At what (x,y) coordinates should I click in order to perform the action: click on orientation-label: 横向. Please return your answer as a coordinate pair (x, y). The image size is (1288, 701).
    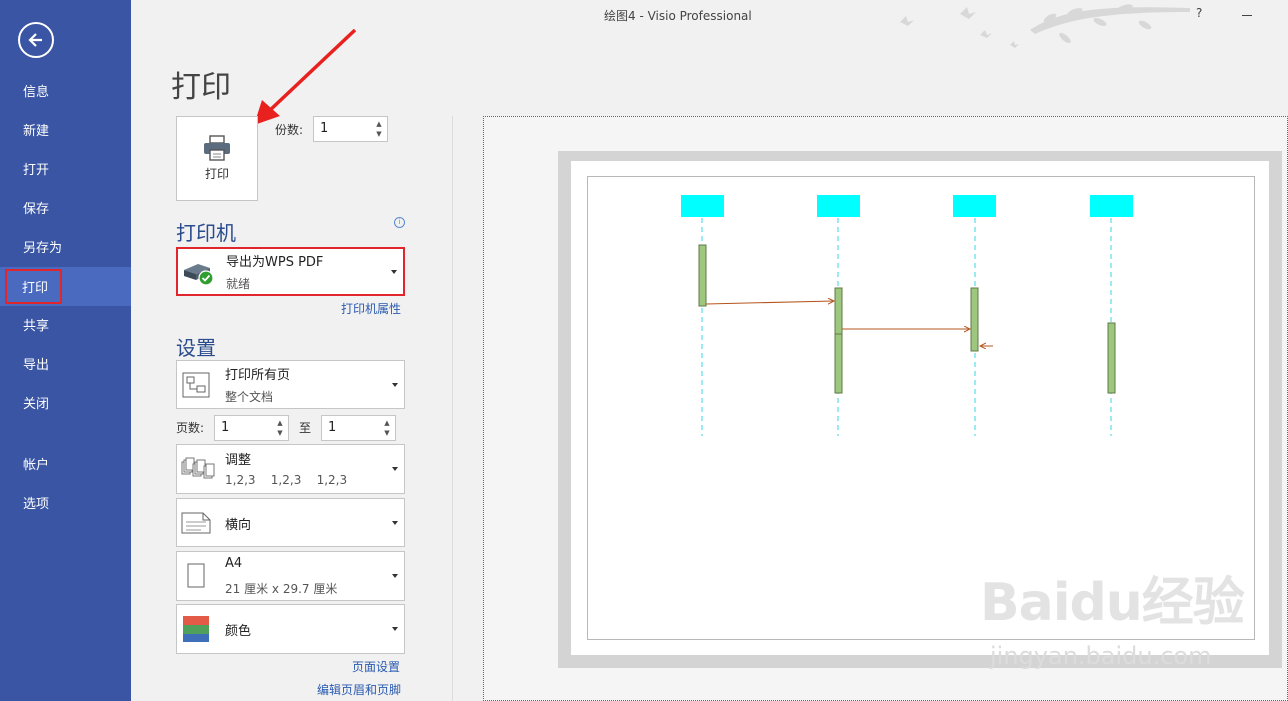
    Looking at the image, I should click on (238, 525).